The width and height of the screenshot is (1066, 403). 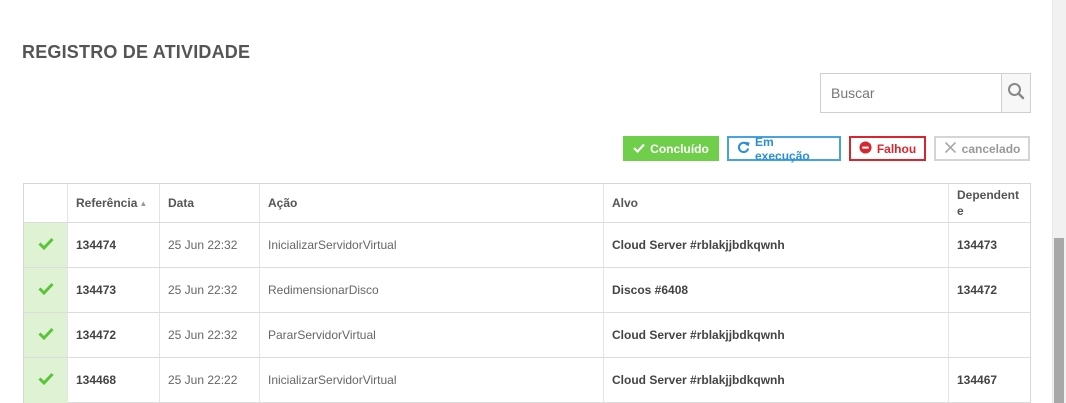 I want to click on header-reference: Referência ▲, so click(x=114, y=203).